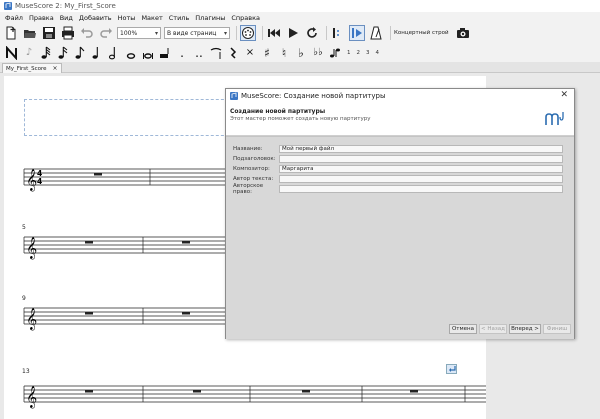  What do you see at coordinates (421, 168) in the screenshot?
I see `composer-field: Маргарита` at bounding box center [421, 168].